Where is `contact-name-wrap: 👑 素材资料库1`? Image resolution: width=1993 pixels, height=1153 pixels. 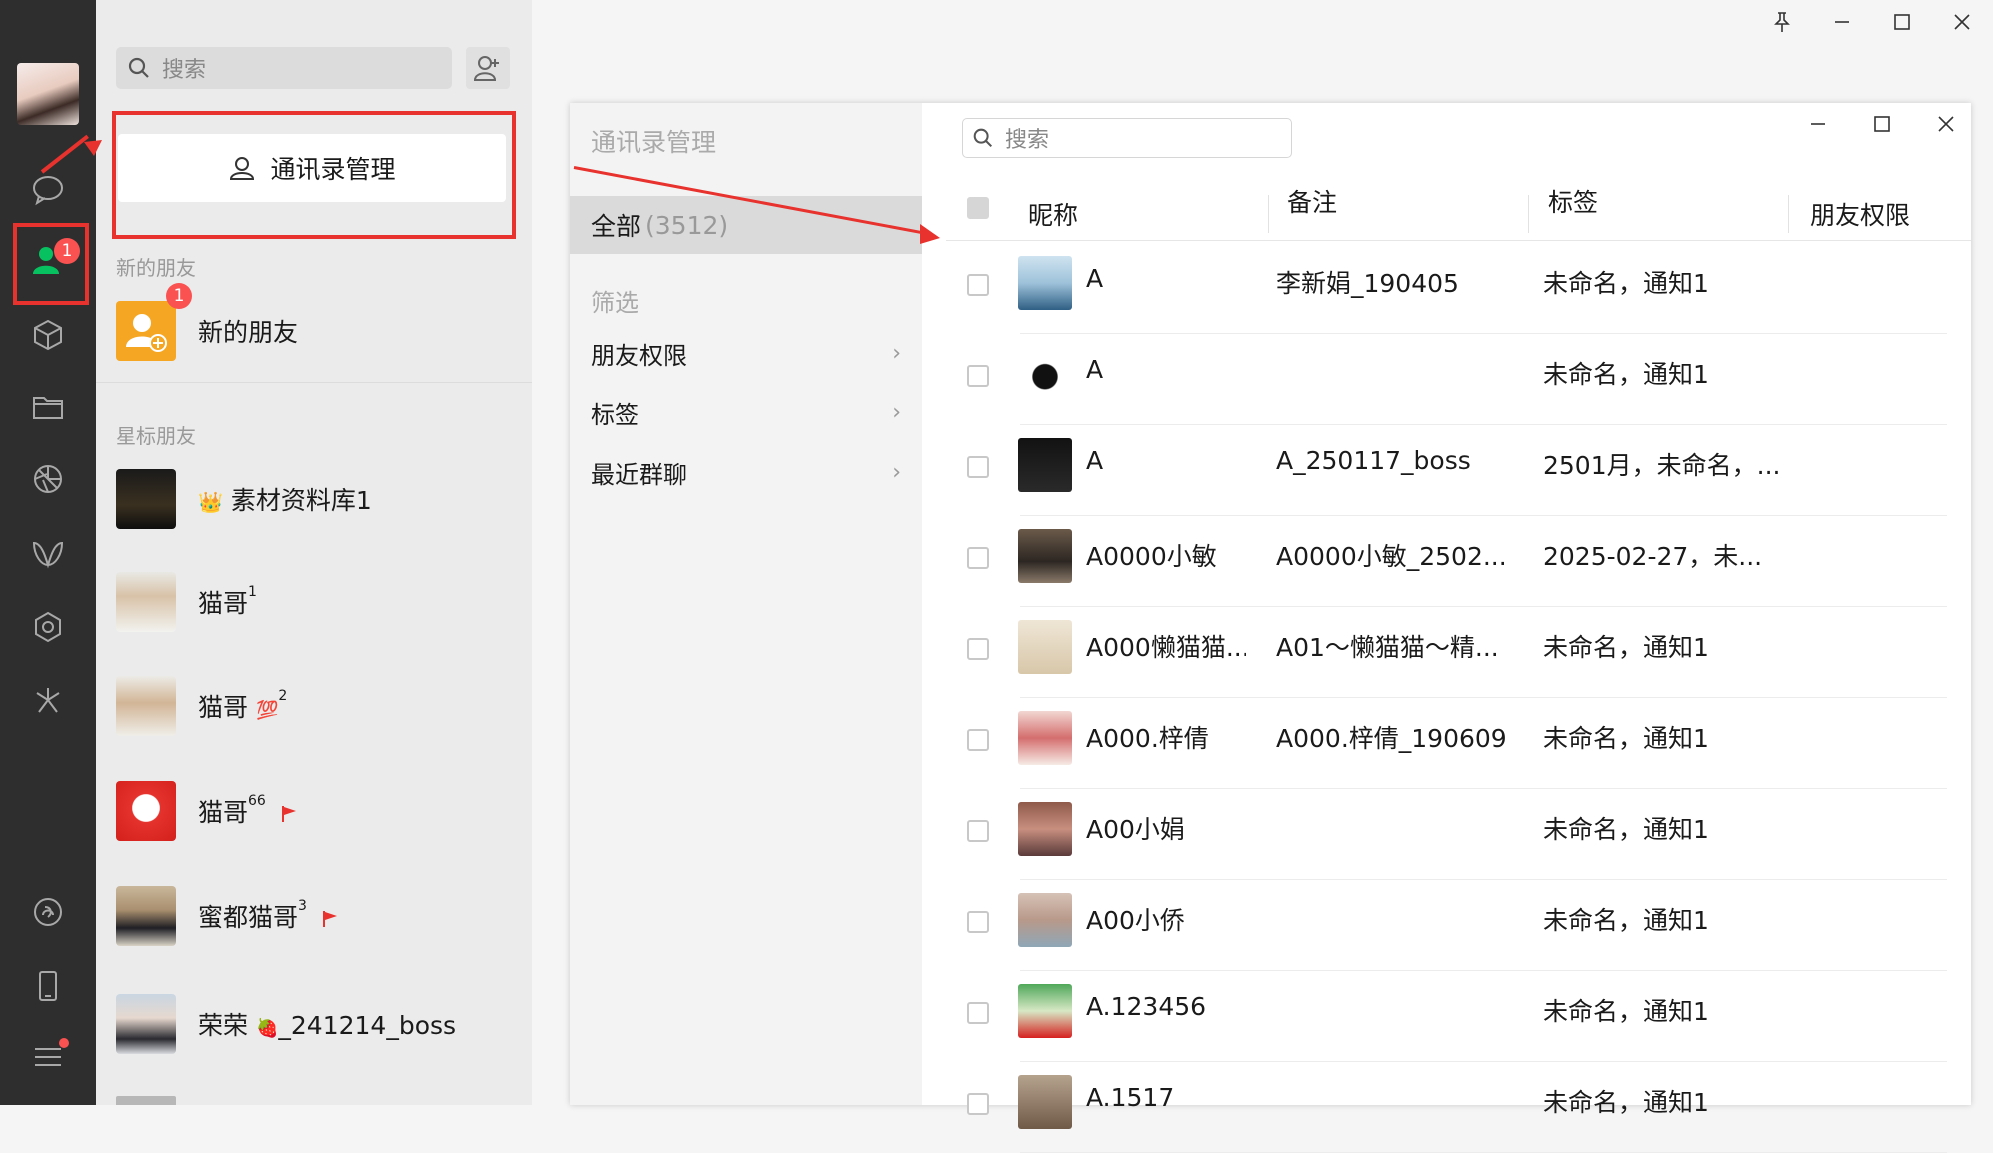 contact-name-wrap: 👑 素材资料库1 is located at coordinates (285, 499).